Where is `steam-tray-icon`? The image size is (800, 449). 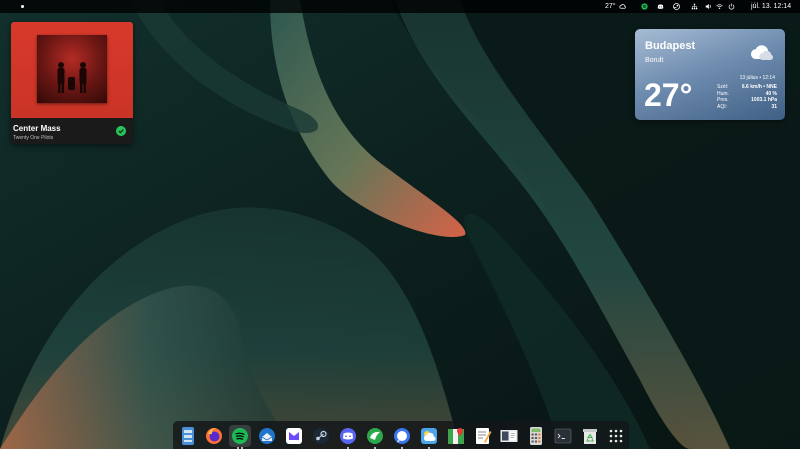 steam-tray-icon is located at coordinates (676, 6).